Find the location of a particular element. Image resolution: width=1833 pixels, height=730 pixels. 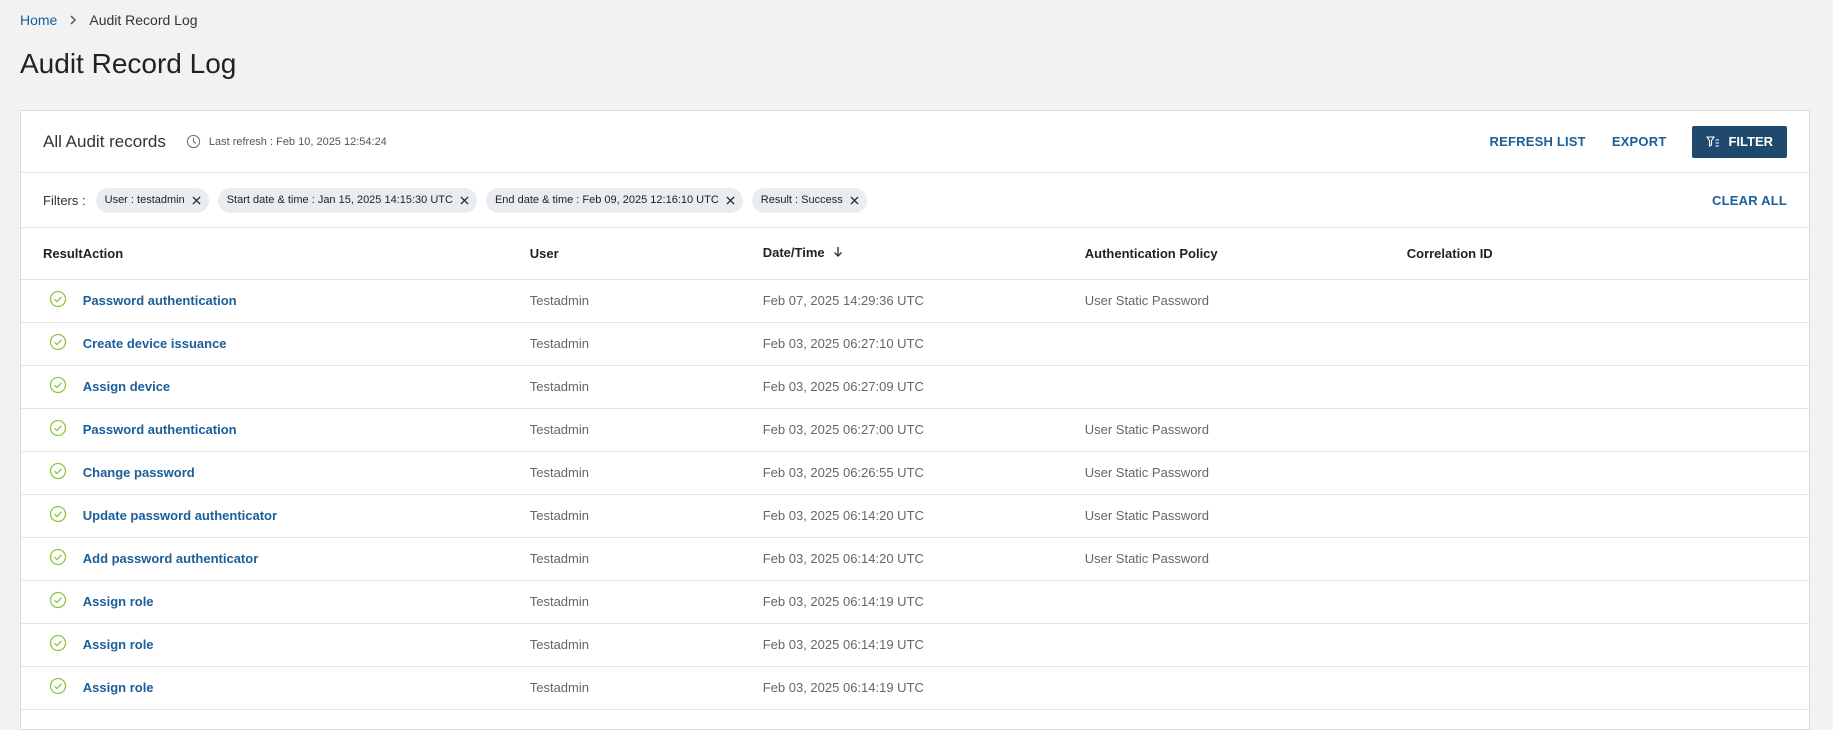

column-header-date-label: Date/Time is located at coordinates (793, 253).